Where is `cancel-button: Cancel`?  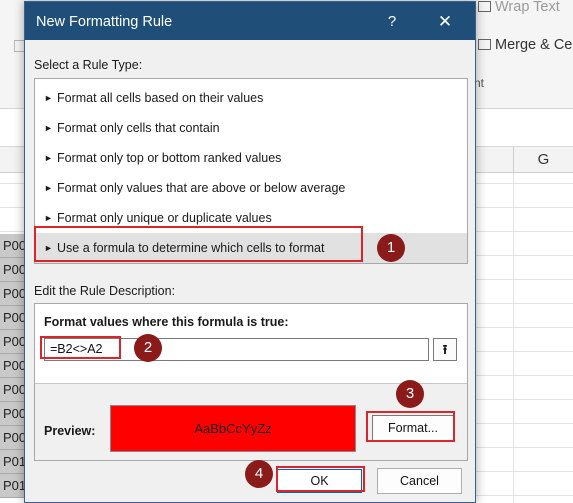 cancel-button: Cancel is located at coordinates (419, 481).